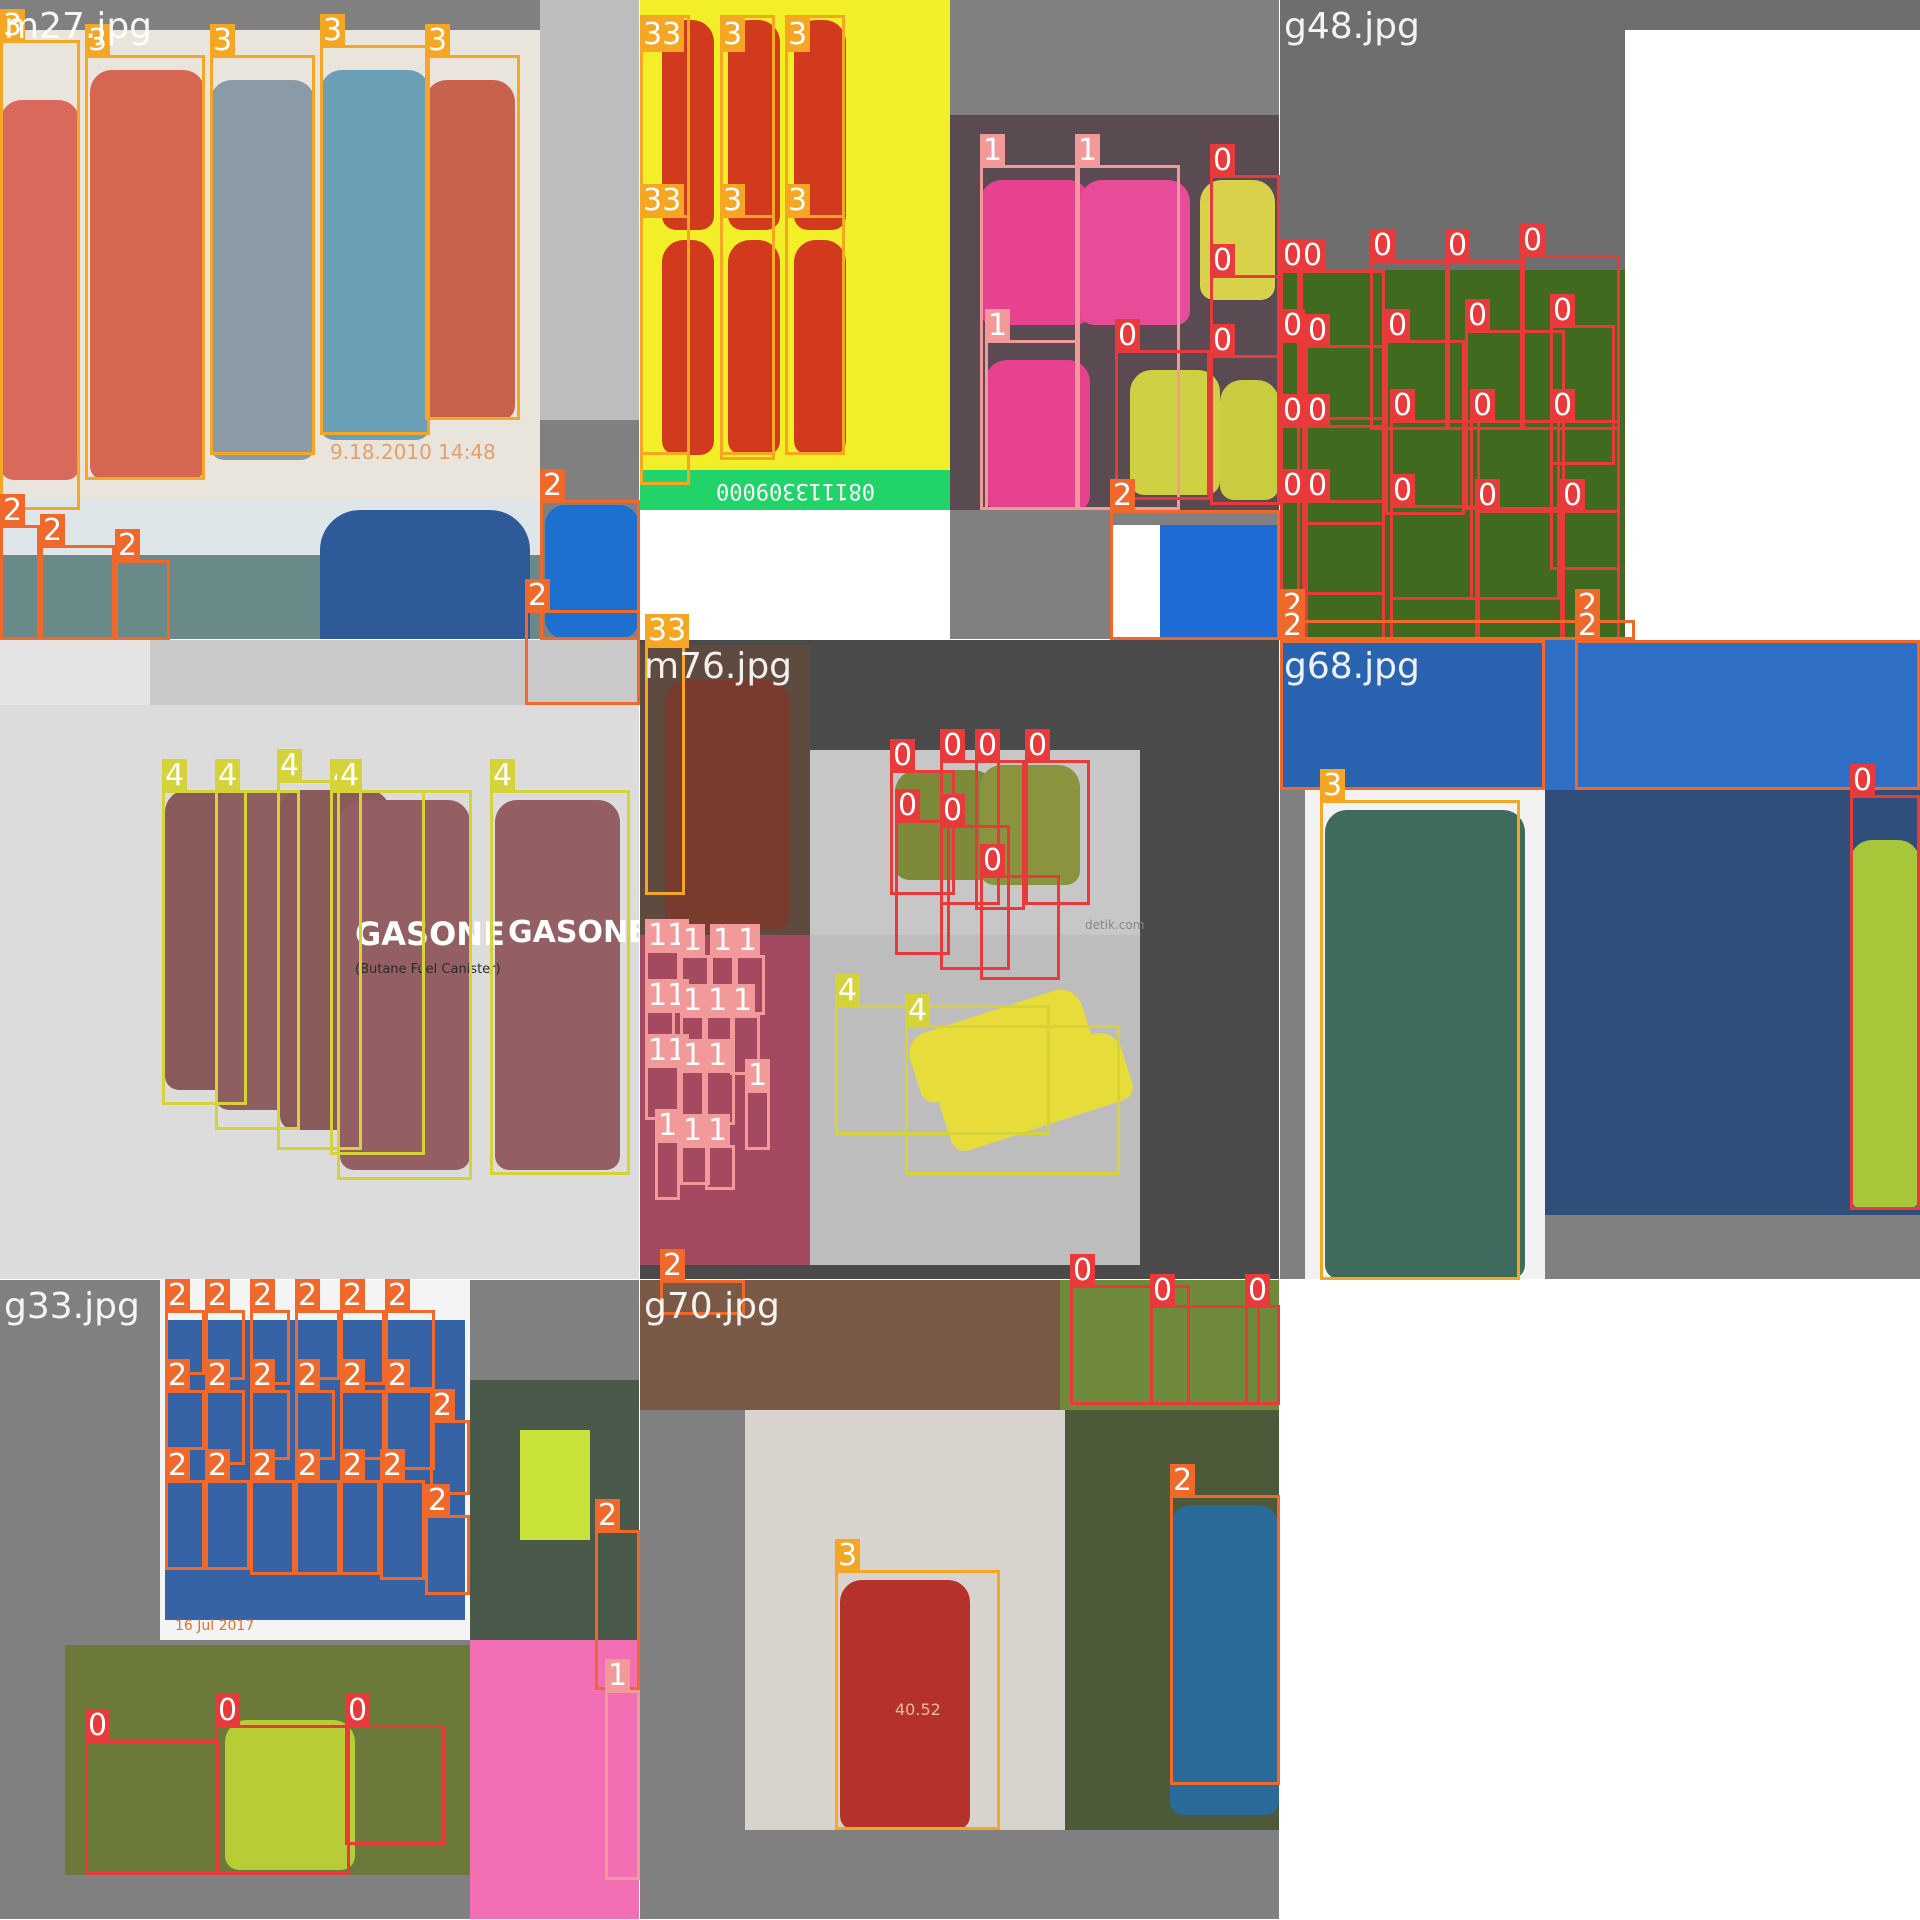 Image resolution: width=1920 pixels, height=1920 pixels. What do you see at coordinates (75, 672) in the screenshot?
I see `photo-left-strip` at bounding box center [75, 672].